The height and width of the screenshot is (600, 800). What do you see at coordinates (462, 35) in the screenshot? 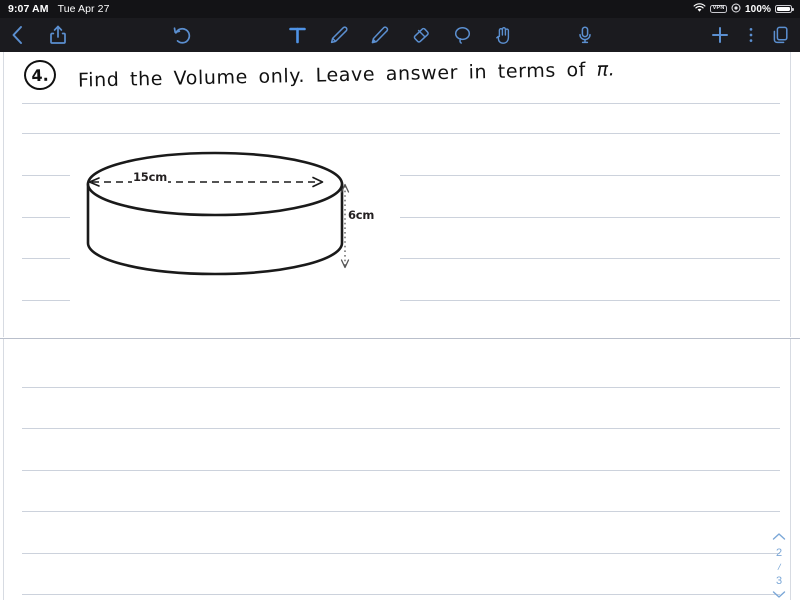
I see `lasso-icon` at bounding box center [462, 35].